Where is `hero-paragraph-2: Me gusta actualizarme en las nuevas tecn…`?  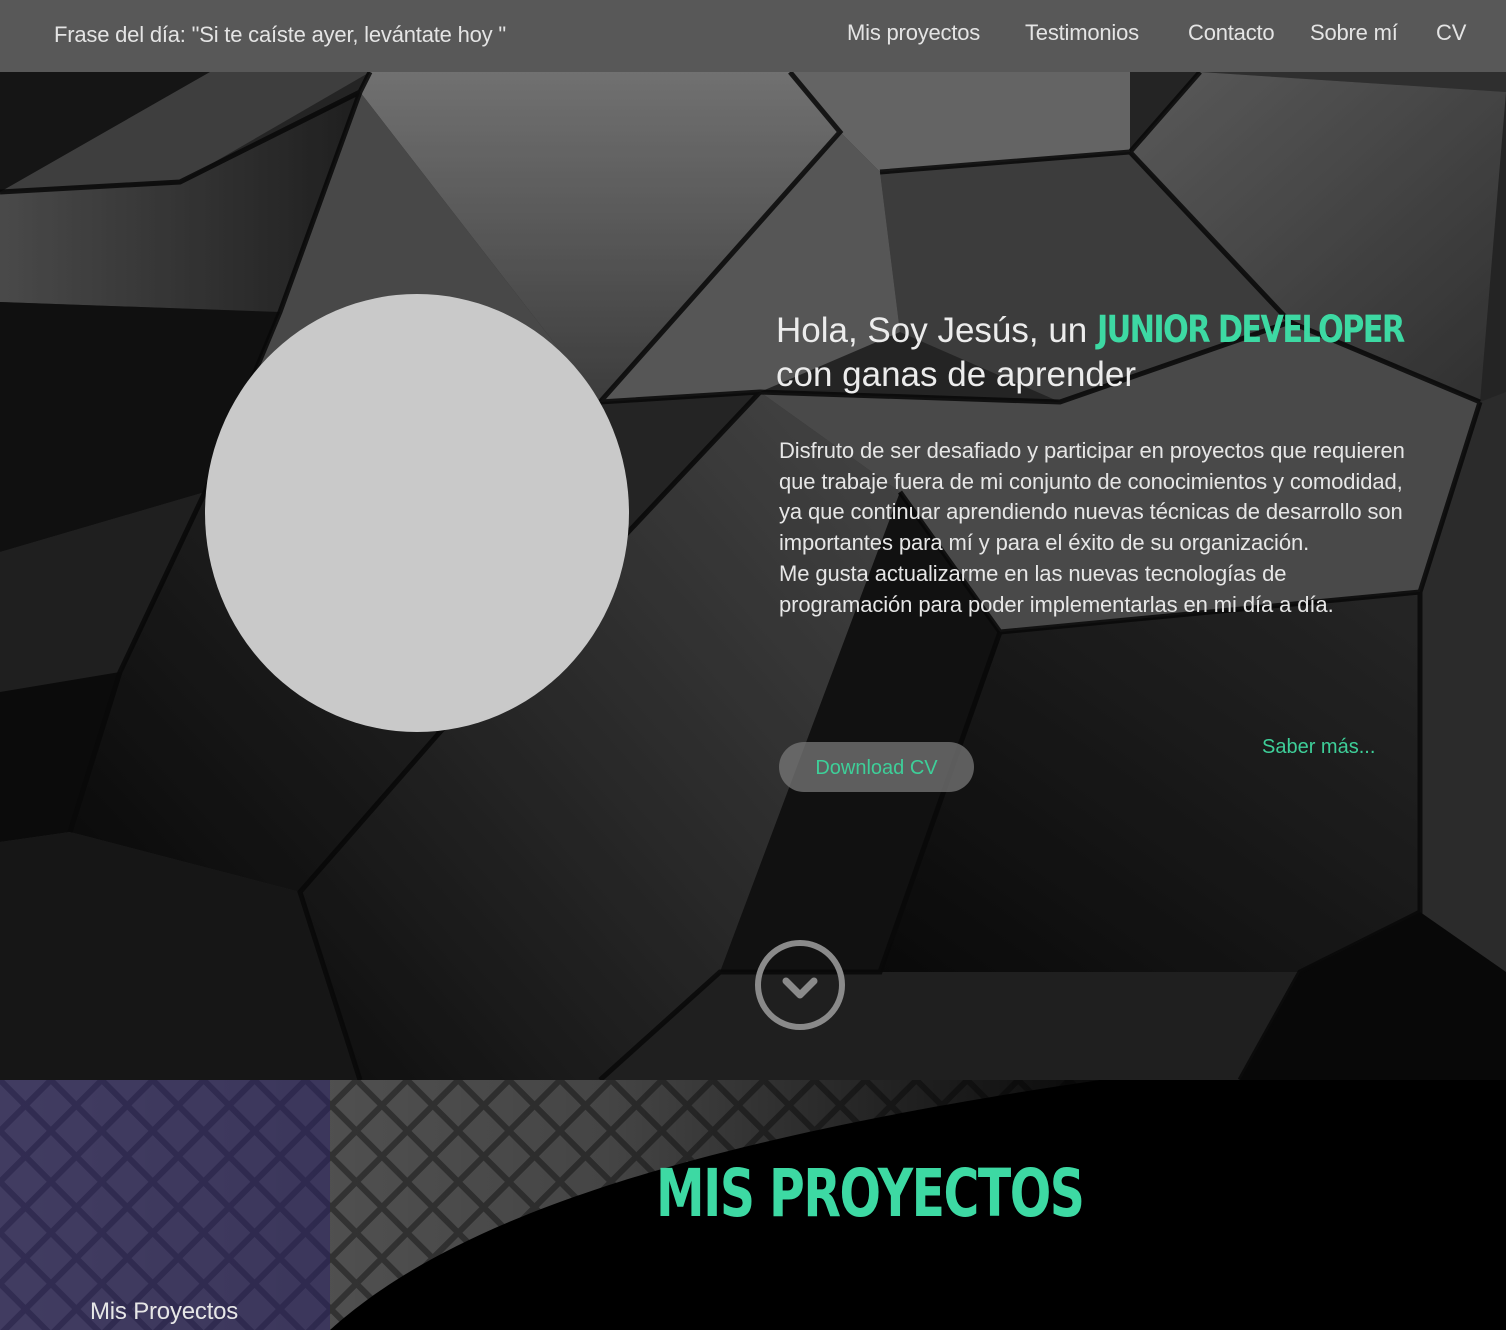
hero-paragraph-2: Me gusta actualizarme en las nuevas tecn… is located at coordinates (1056, 588).